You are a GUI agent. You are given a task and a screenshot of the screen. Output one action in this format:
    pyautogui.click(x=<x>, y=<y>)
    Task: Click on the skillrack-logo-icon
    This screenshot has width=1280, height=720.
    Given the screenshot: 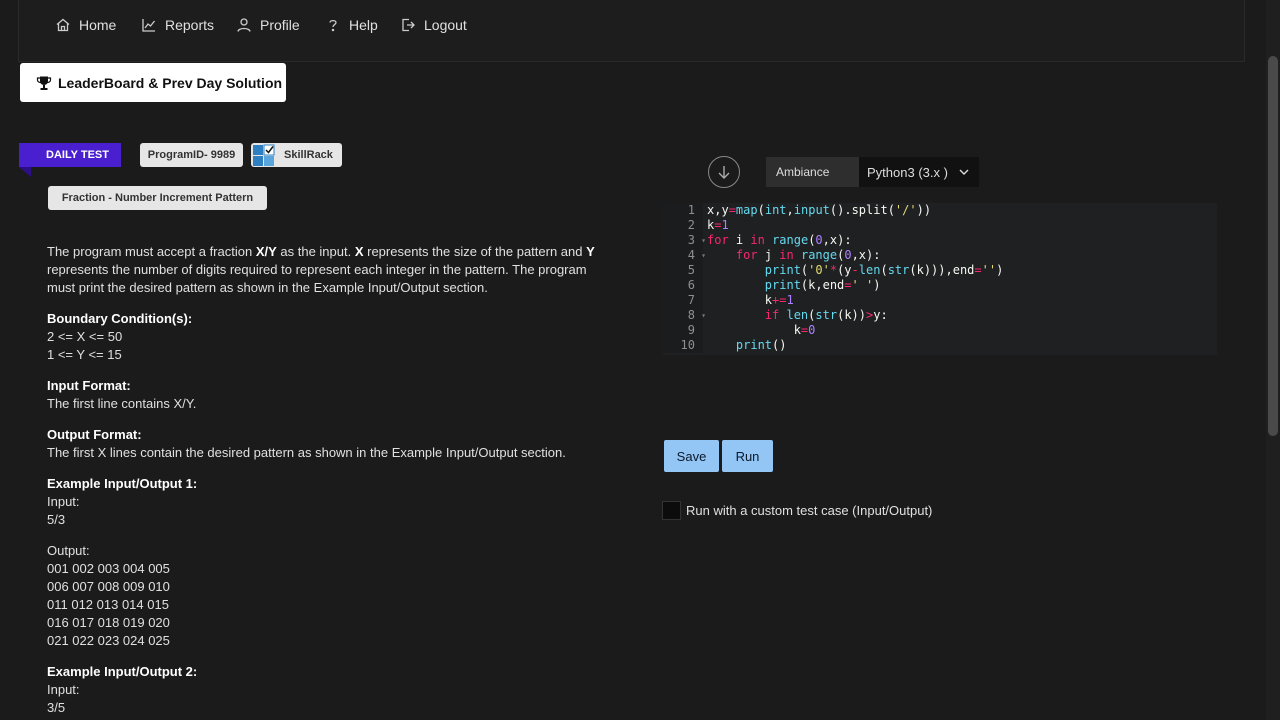 What is the action you would take?
    pyautogui.click(x=264, y=155)
    